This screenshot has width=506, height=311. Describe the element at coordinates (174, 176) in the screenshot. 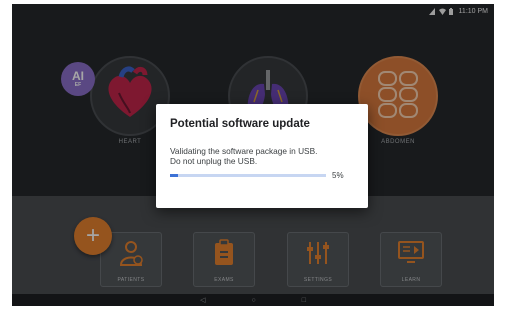

I see `progress-fill` at that location.